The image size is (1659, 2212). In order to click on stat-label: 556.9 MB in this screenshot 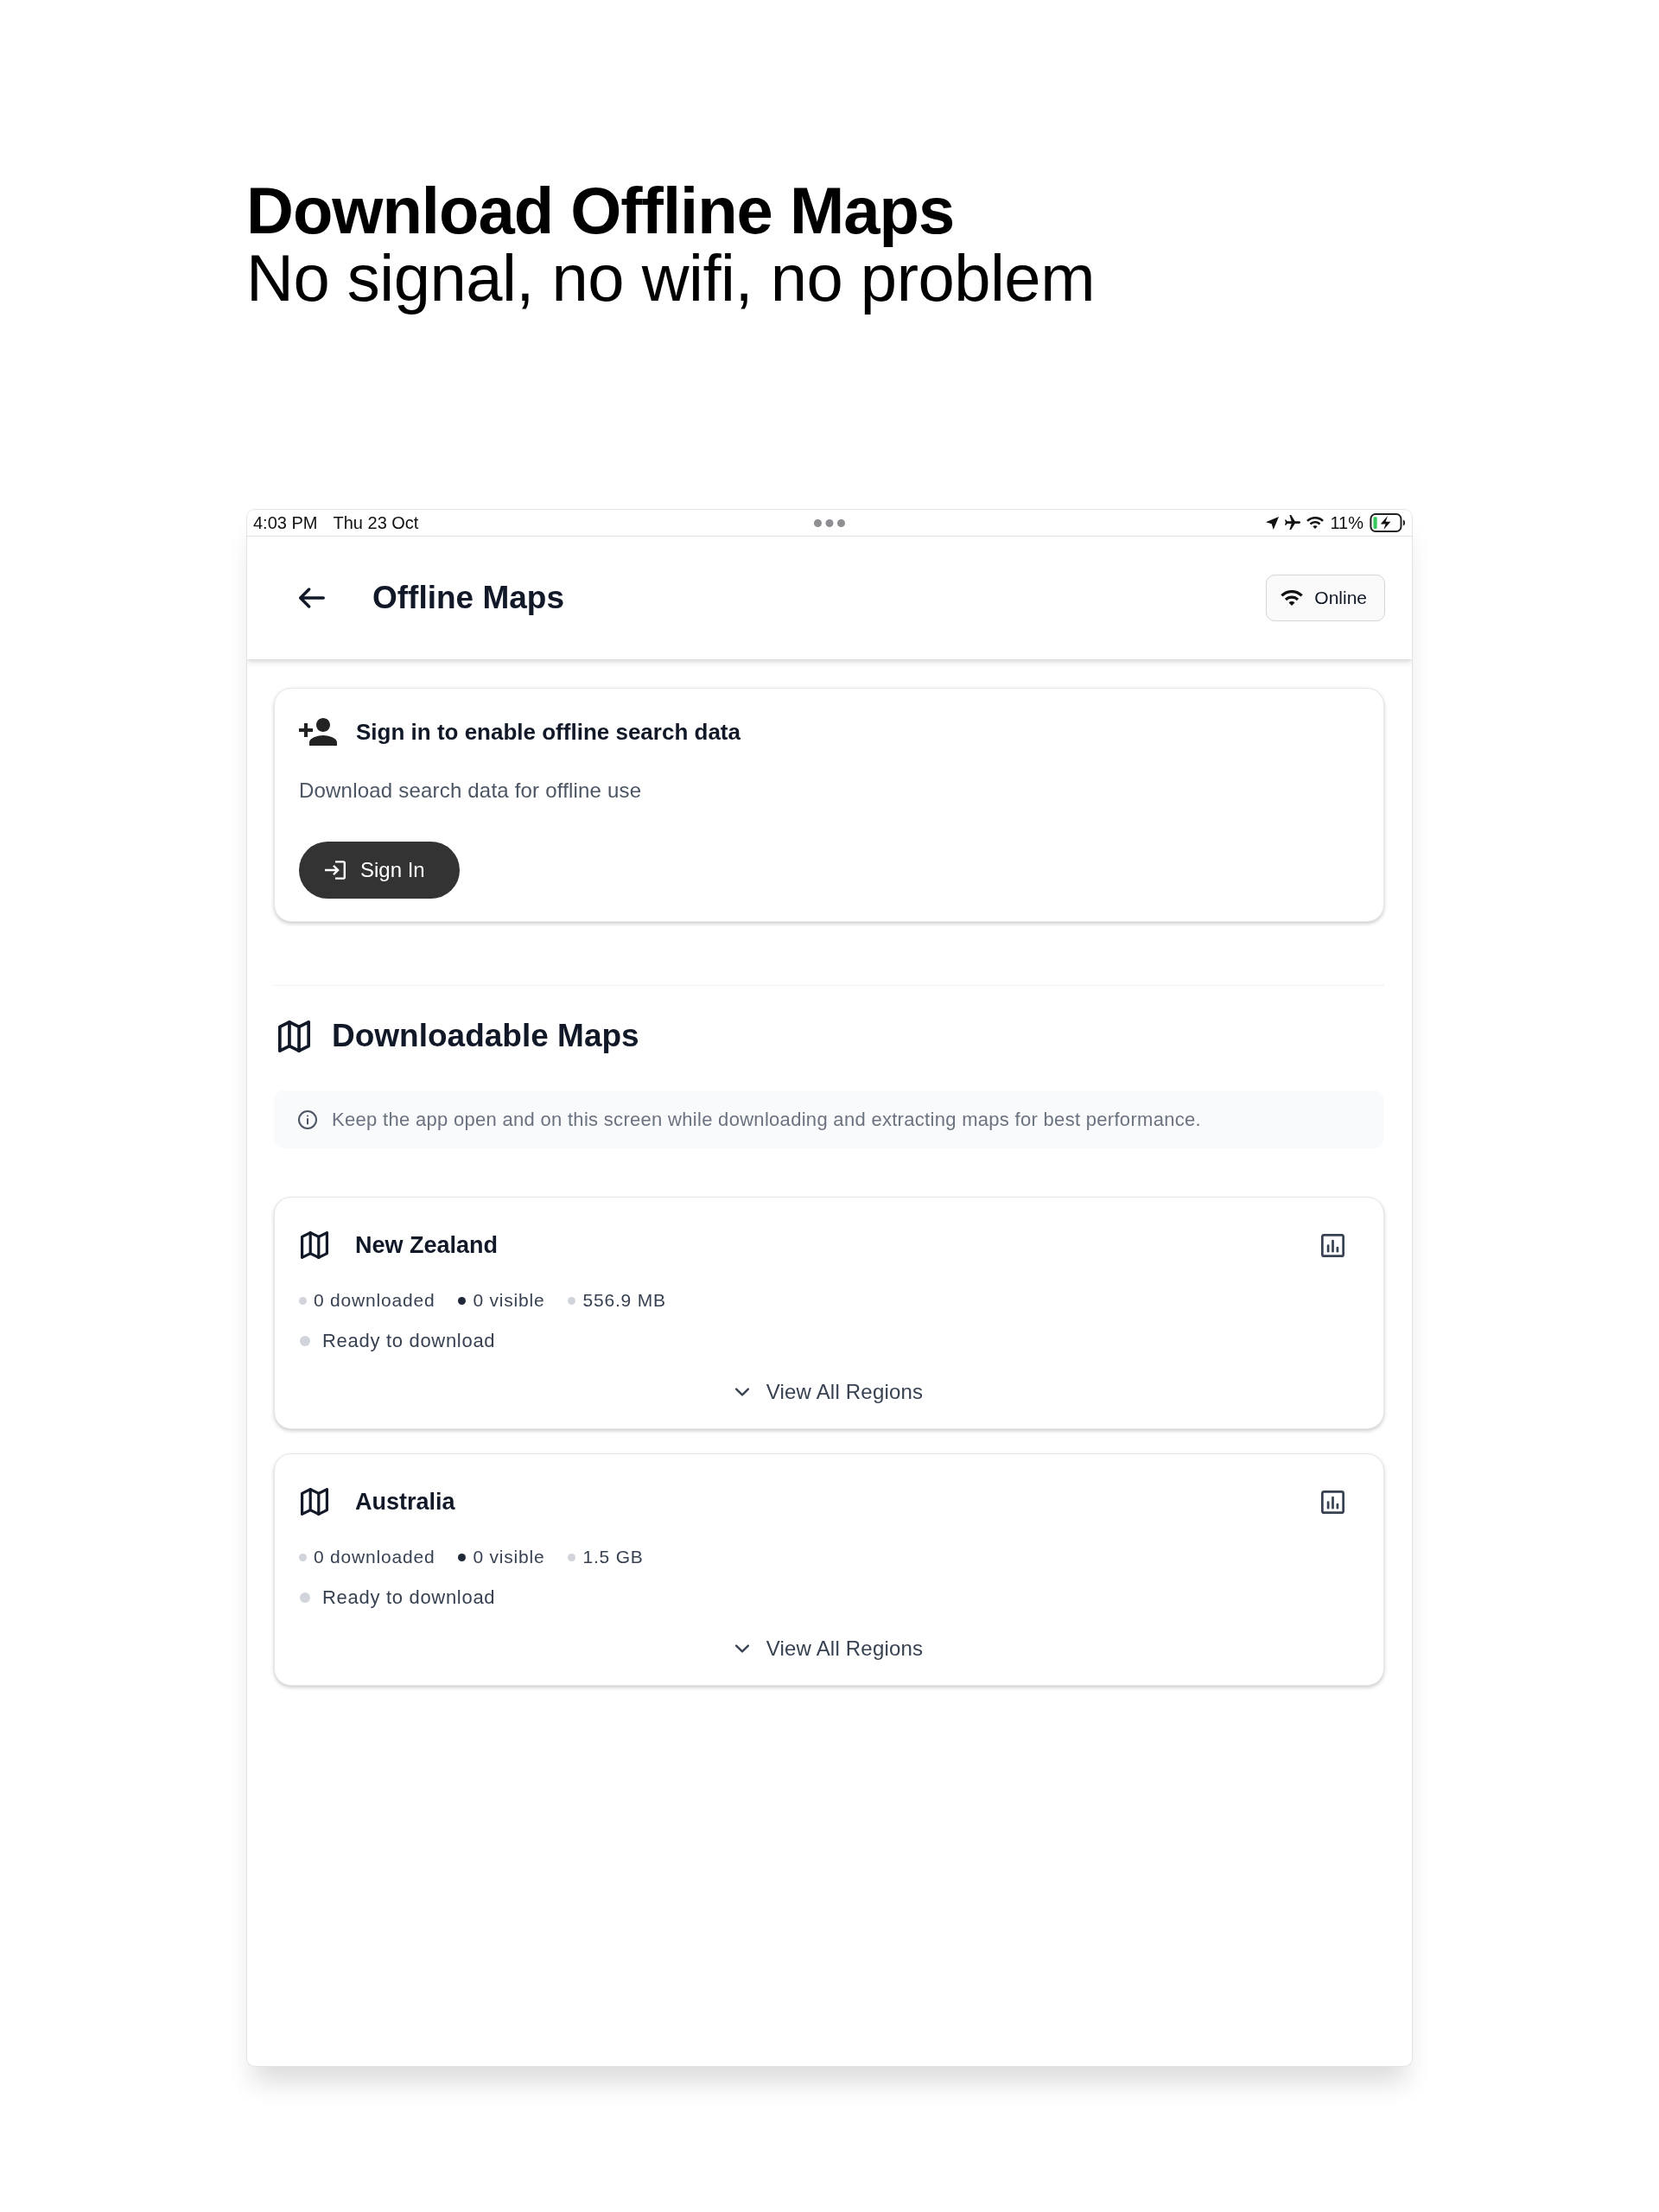, I will do `click(624, 1300)`.